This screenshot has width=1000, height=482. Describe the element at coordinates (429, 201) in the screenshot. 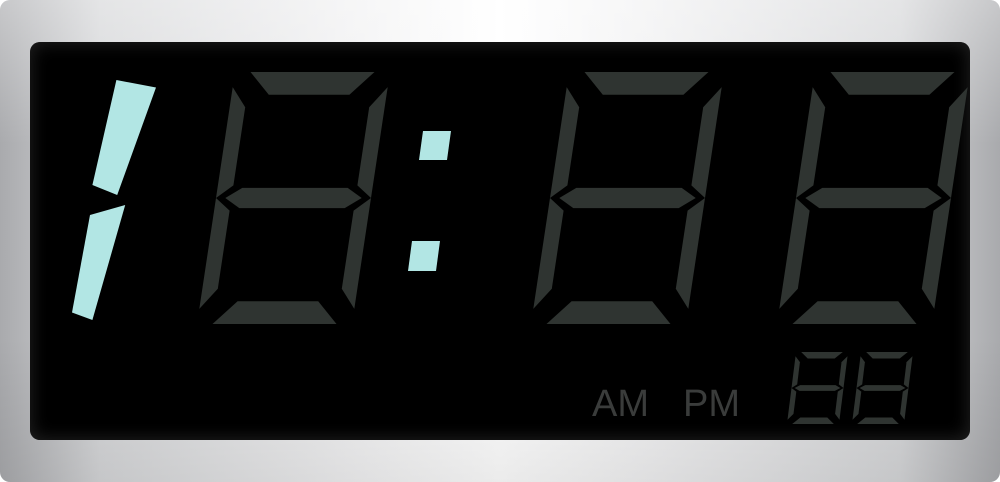

I see `colon` at that location.